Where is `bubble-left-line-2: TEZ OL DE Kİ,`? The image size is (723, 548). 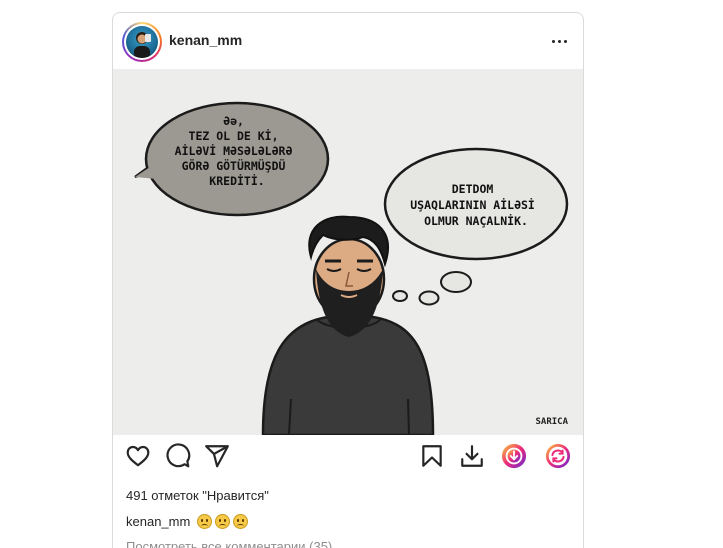 bubble-left-line-2: TEZ OL DE Kİ, is located at coordinates (234, 135).